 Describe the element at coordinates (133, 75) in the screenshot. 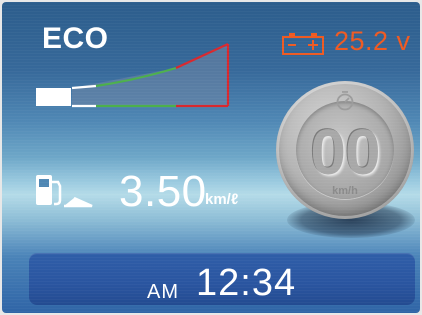

I see `eco-indicator-graph` at that location.